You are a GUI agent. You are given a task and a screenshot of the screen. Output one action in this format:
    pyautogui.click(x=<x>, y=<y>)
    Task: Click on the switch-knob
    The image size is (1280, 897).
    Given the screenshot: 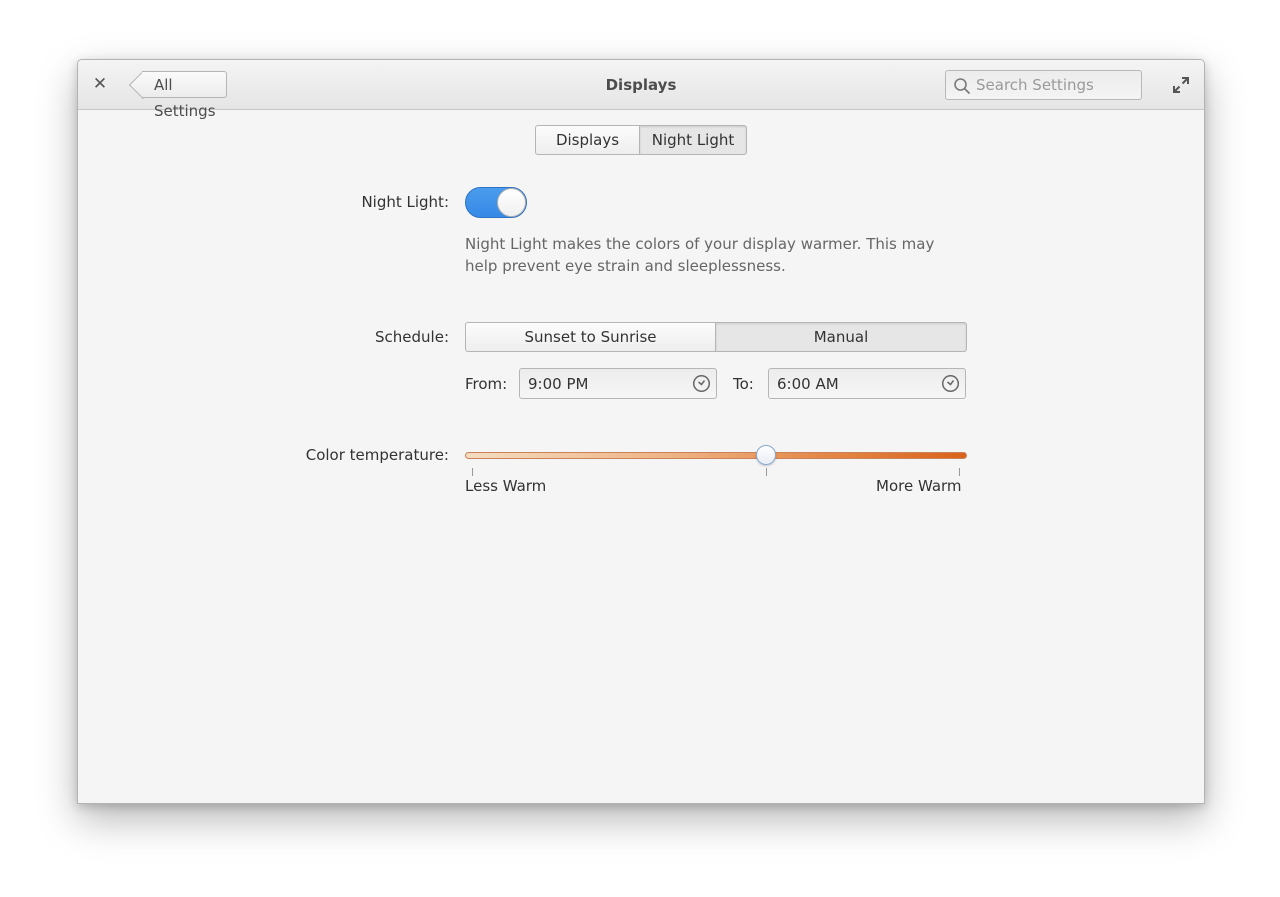 What is the action you would take?
    pyautogui.click(x=511, y=202)
    